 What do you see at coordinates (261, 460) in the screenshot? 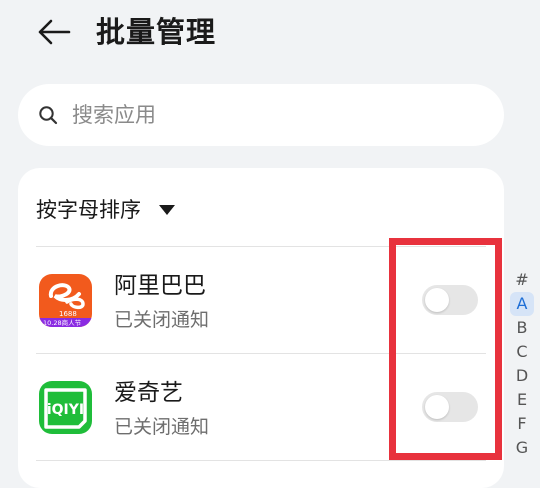
I see `divider` at bounding box center [261, 460].